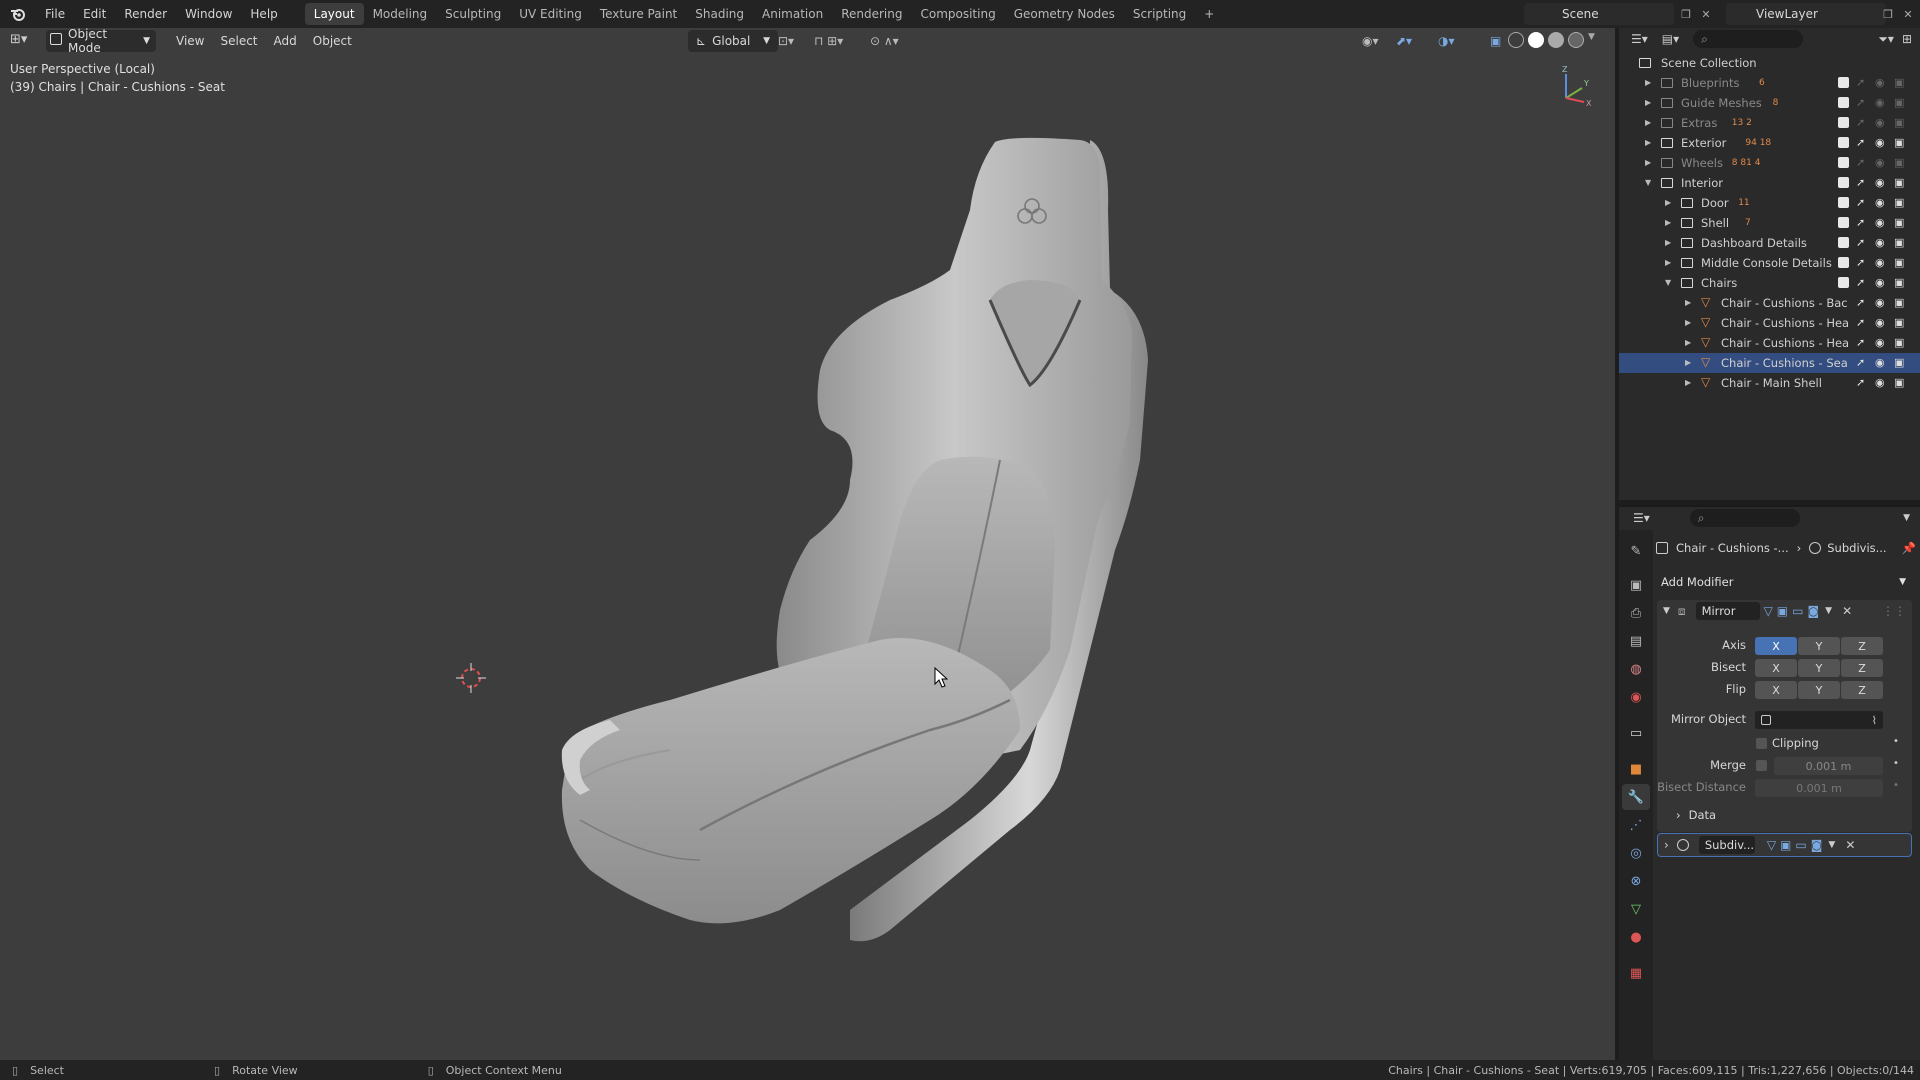 Image resolution: width=1920 pixels, height=1080 pixels. Describe the element at coordinates (1727, 611) in the screenshot. I see `mirror-name-field: Mirror` at that location.